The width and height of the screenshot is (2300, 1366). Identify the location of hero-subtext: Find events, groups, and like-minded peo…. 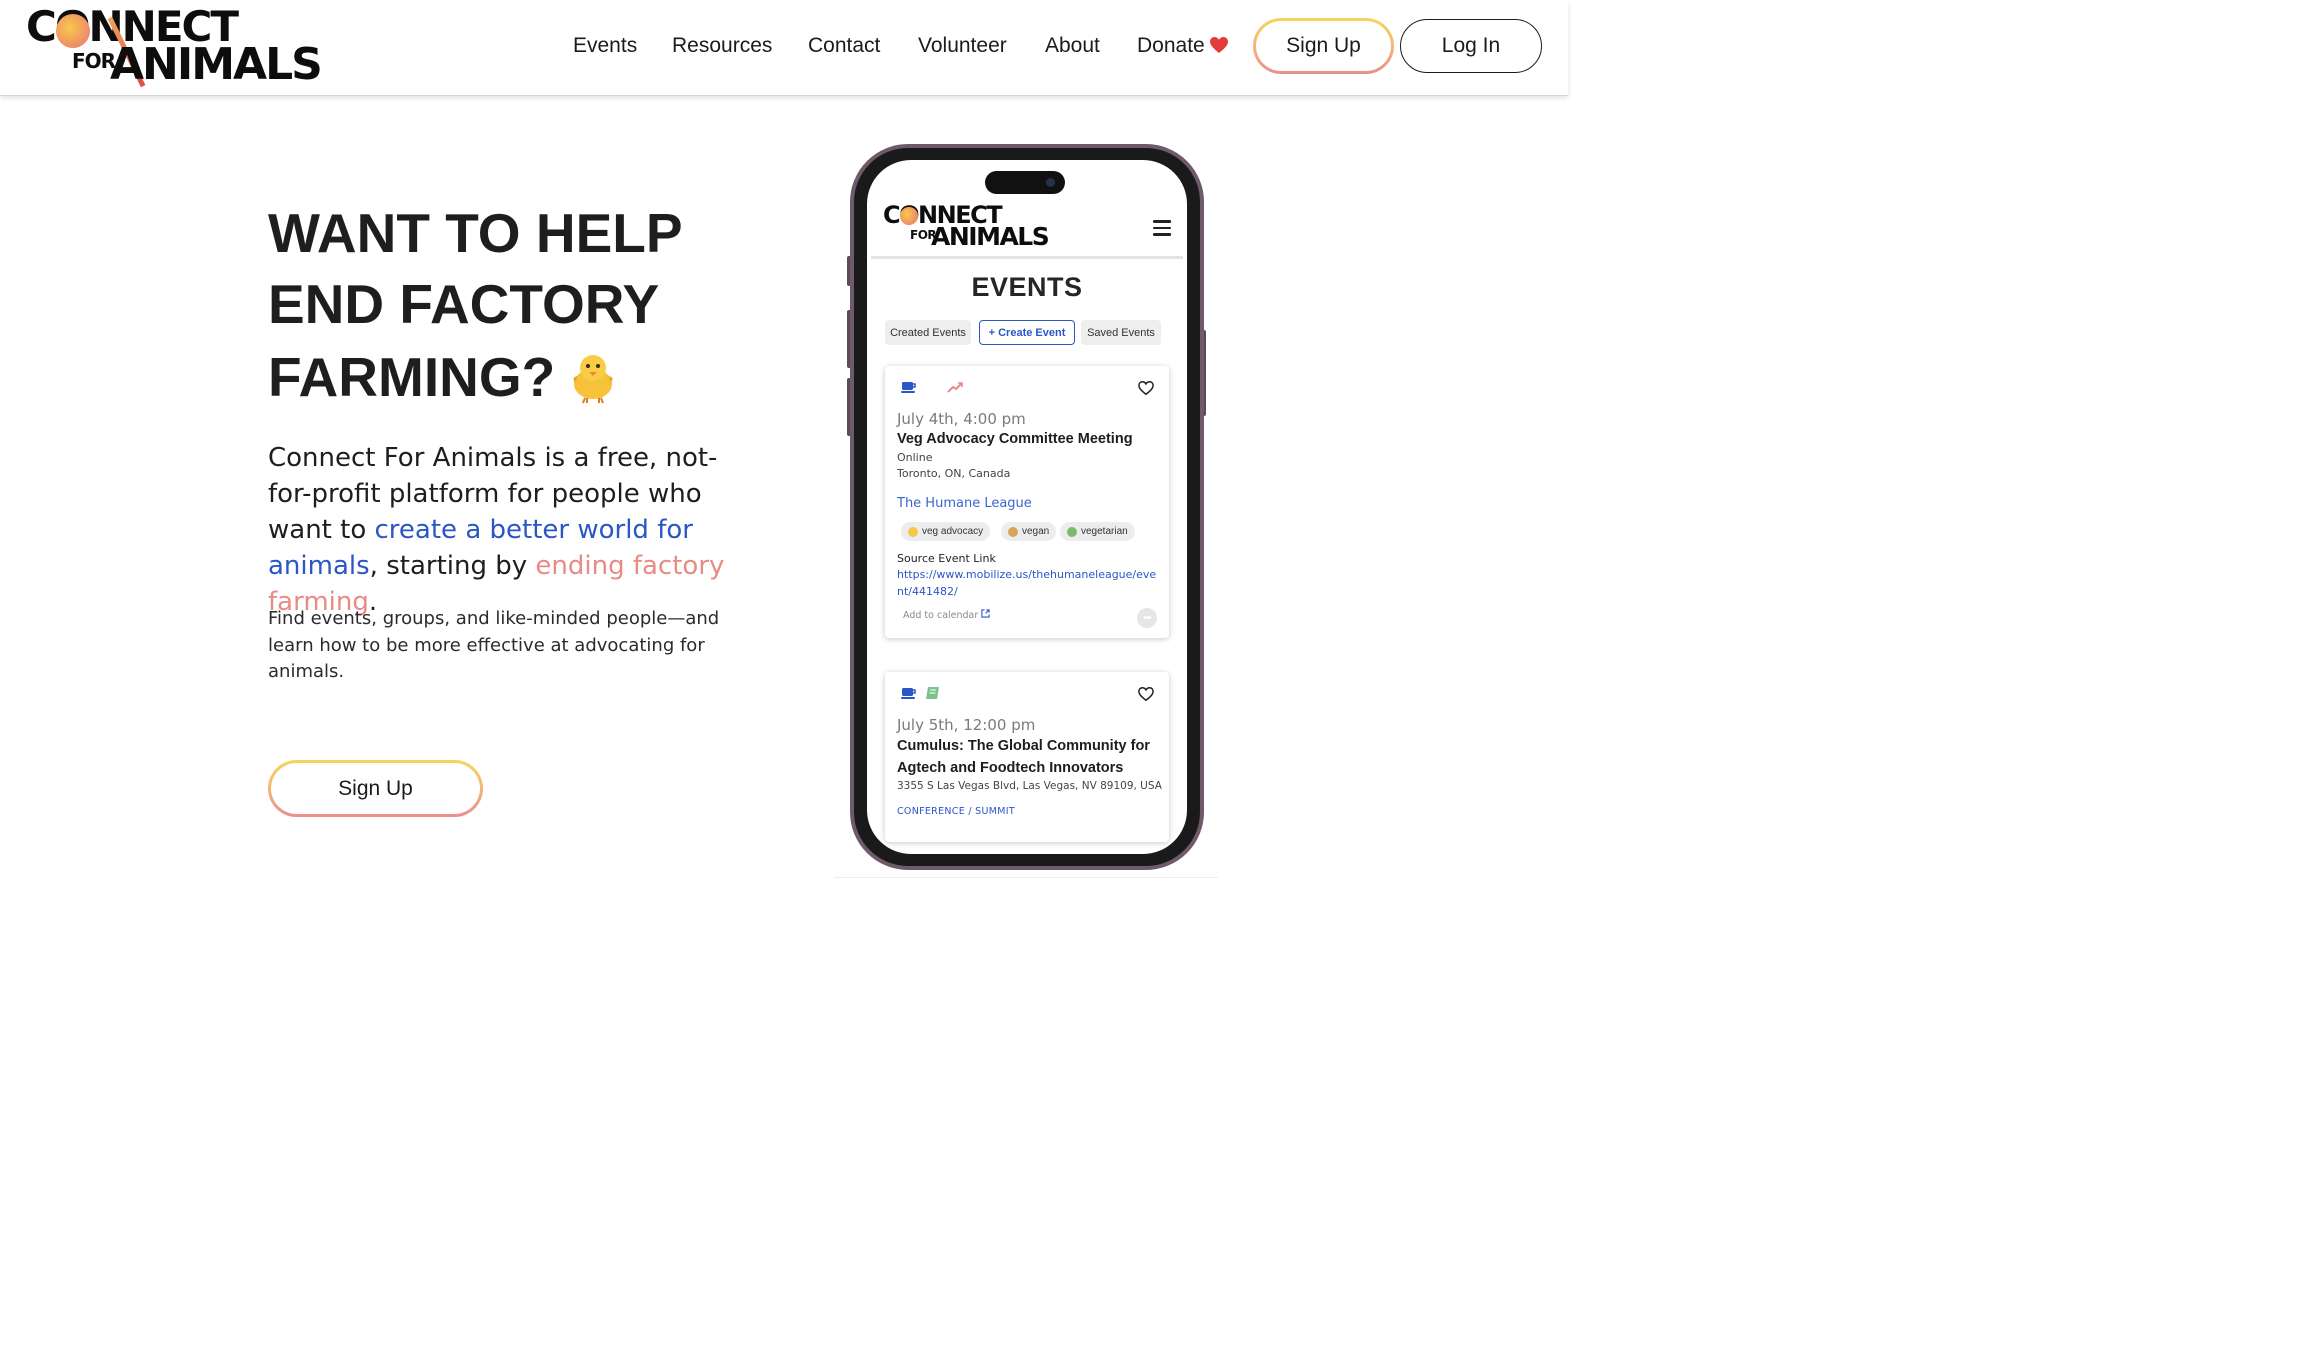
(494, 645).